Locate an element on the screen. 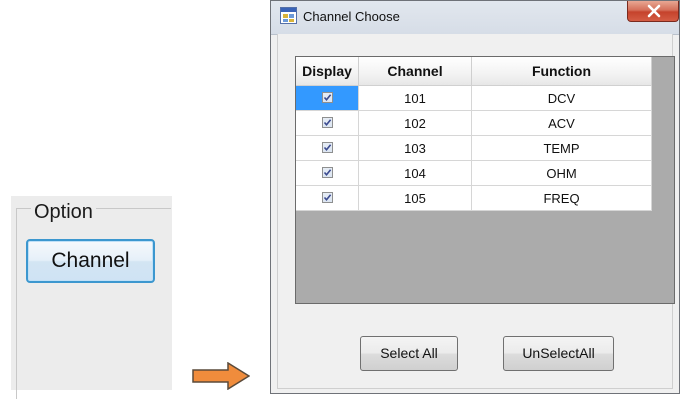 This screenshot has width=680, height=399. table-row: 103 TEMP is located at coordinates (474, 148).